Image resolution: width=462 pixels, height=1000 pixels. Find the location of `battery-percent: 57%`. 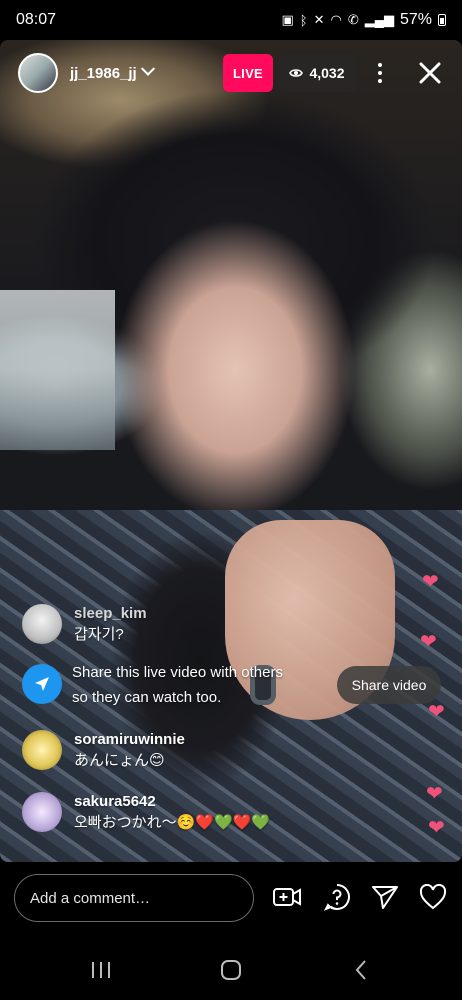

battery-percent: 57% is located at coordinates (415, 19).